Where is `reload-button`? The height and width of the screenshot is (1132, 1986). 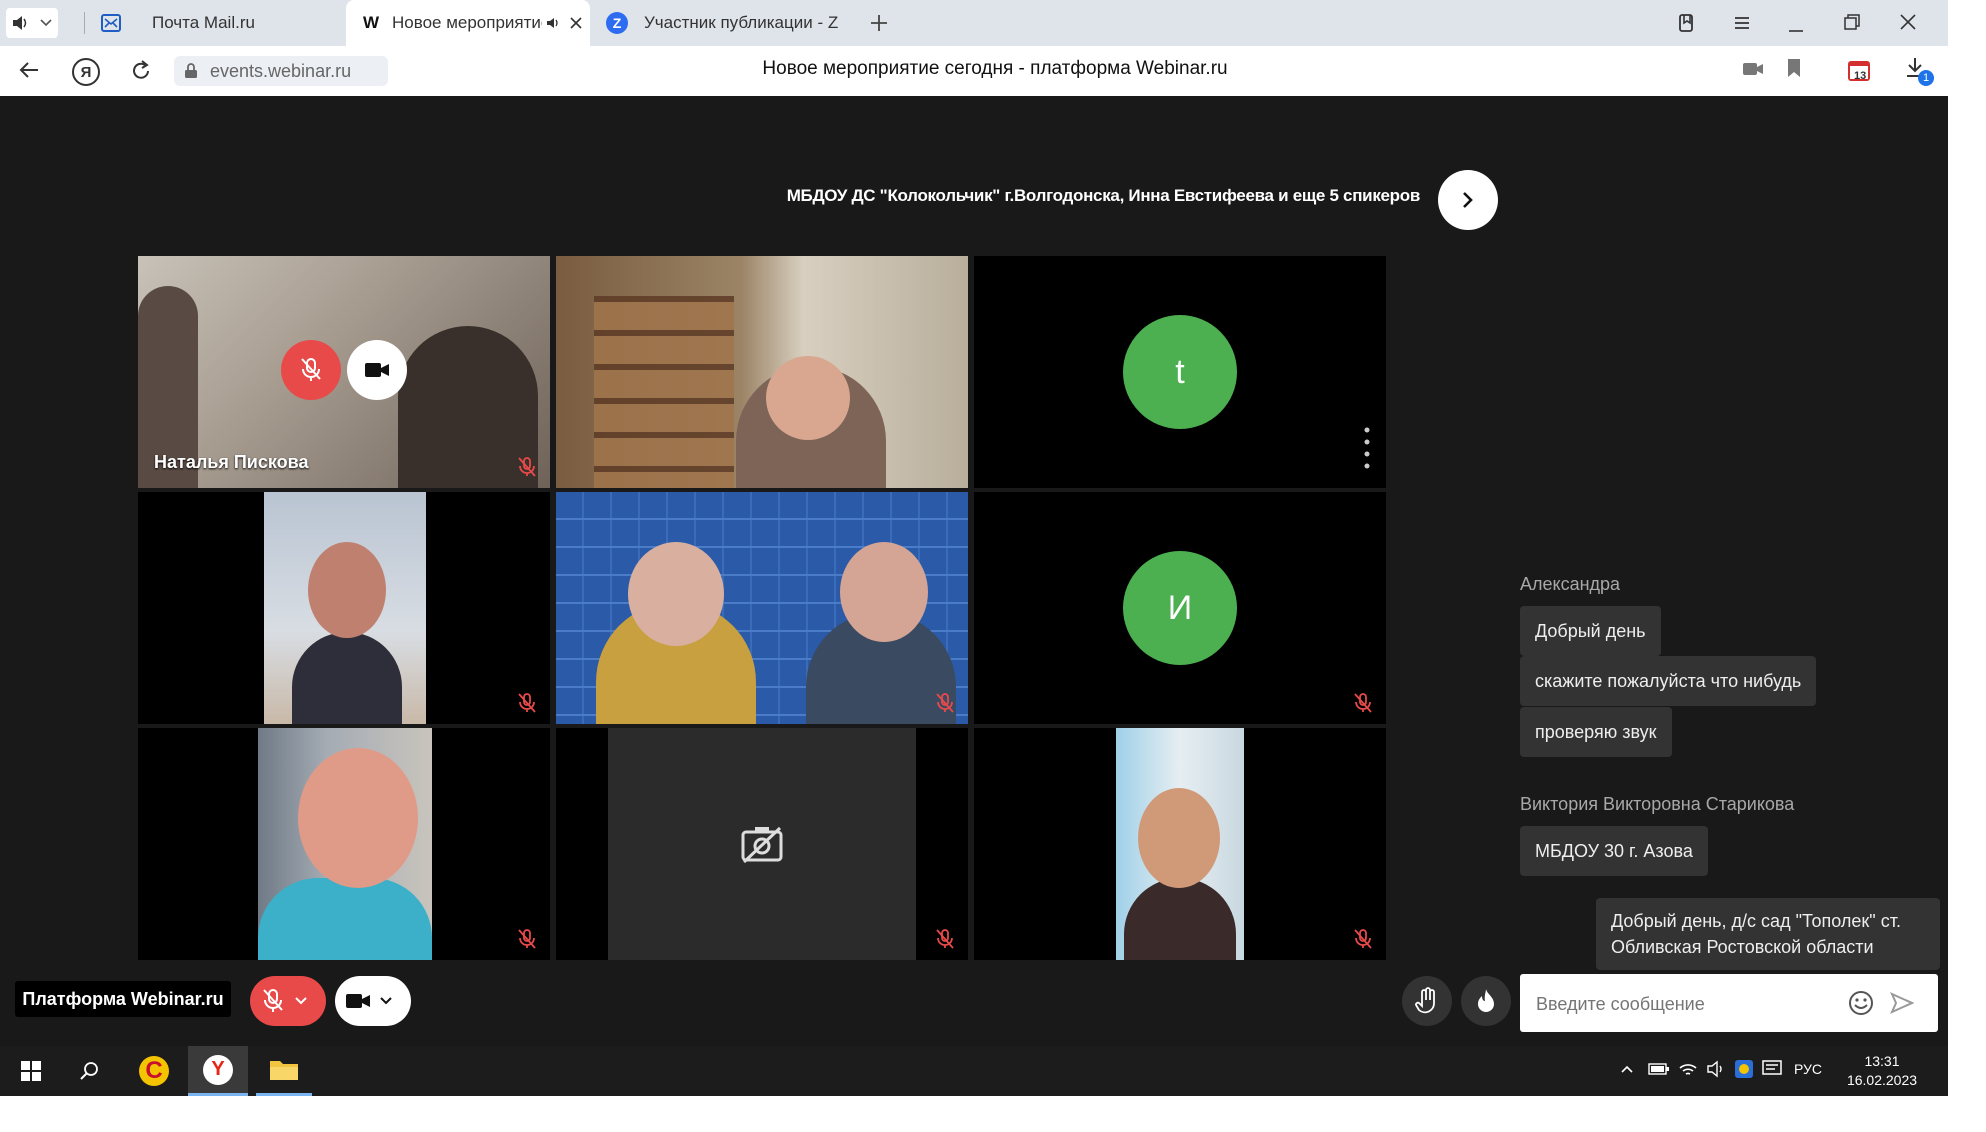
reload-button is located at coordinates (141, 72).